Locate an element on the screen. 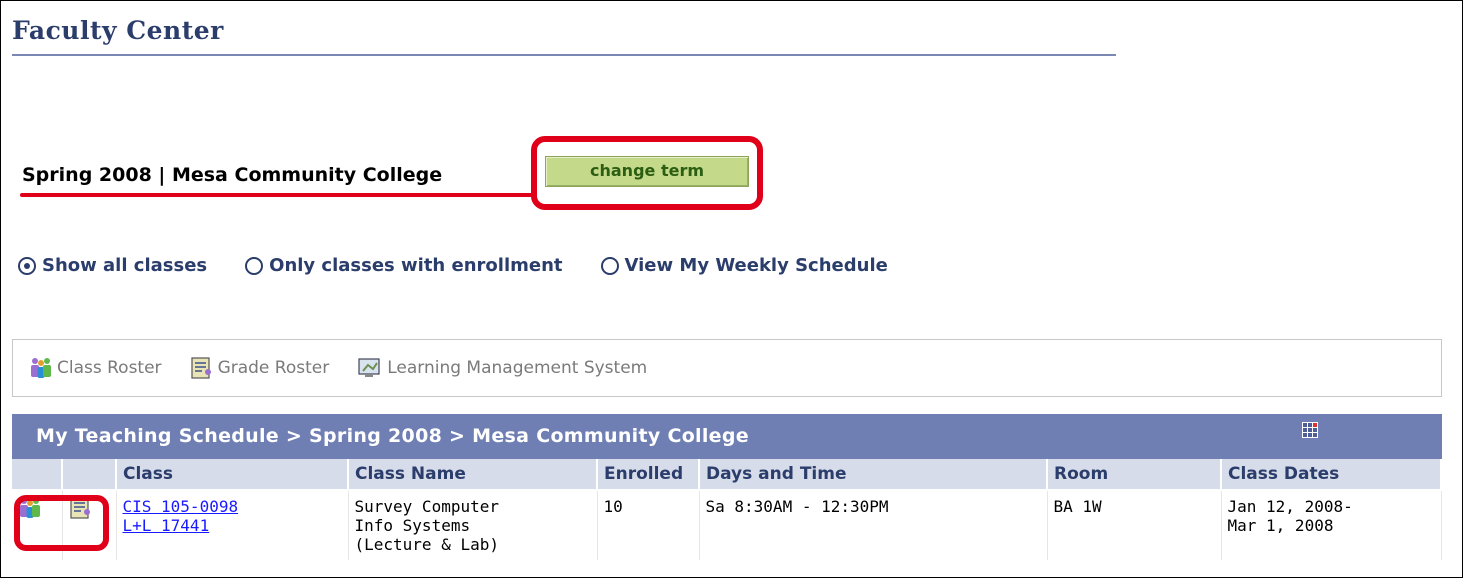 This screenshot has width=1463, height=578. term-annotation-underline is located at coordinates (278, 195).